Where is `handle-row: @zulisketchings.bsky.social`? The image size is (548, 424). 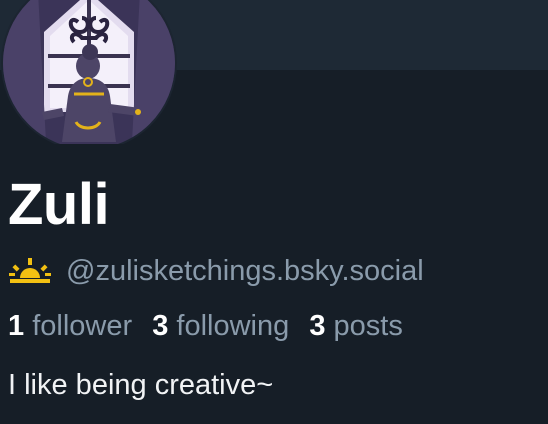
handle-row: @zulisketchings.bsky.social is located at coordinates (216, 271).